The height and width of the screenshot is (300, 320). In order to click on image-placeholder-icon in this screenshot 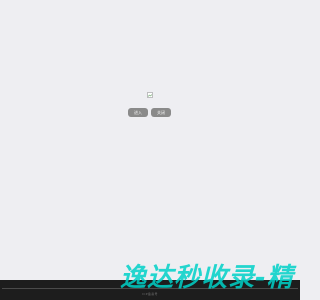, I will do `click(150, 95)`.